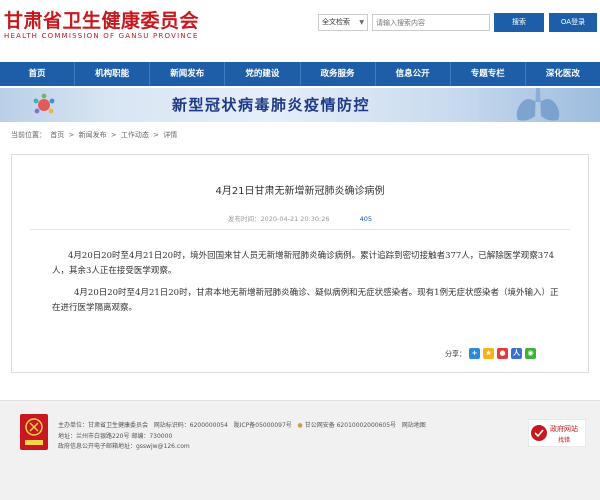  I want to click on search-type-select: 全文检索 ▼, so click(343, 22).